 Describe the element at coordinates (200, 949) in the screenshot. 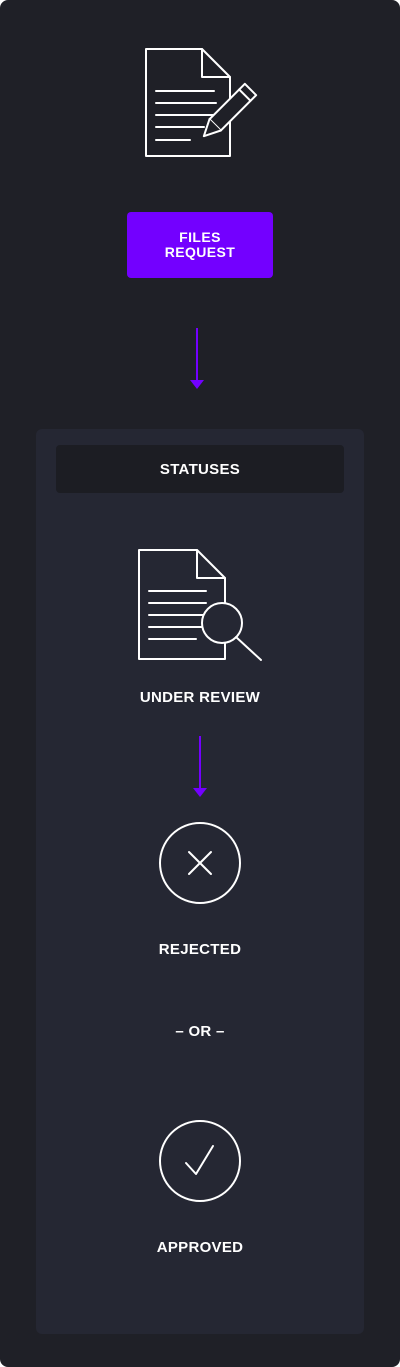

I see `status-rejected: REJECTED` at that location.